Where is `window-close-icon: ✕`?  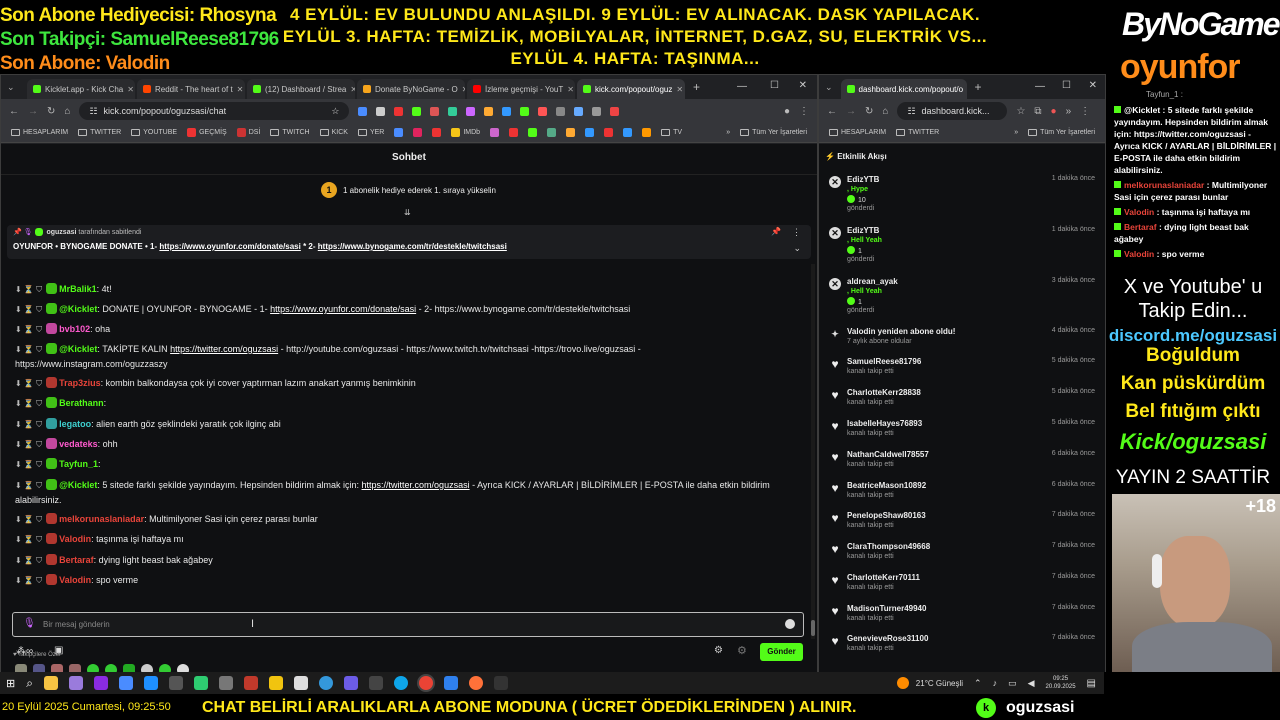
window-close-icon: ✕ is located at coordinates (1093, 85).